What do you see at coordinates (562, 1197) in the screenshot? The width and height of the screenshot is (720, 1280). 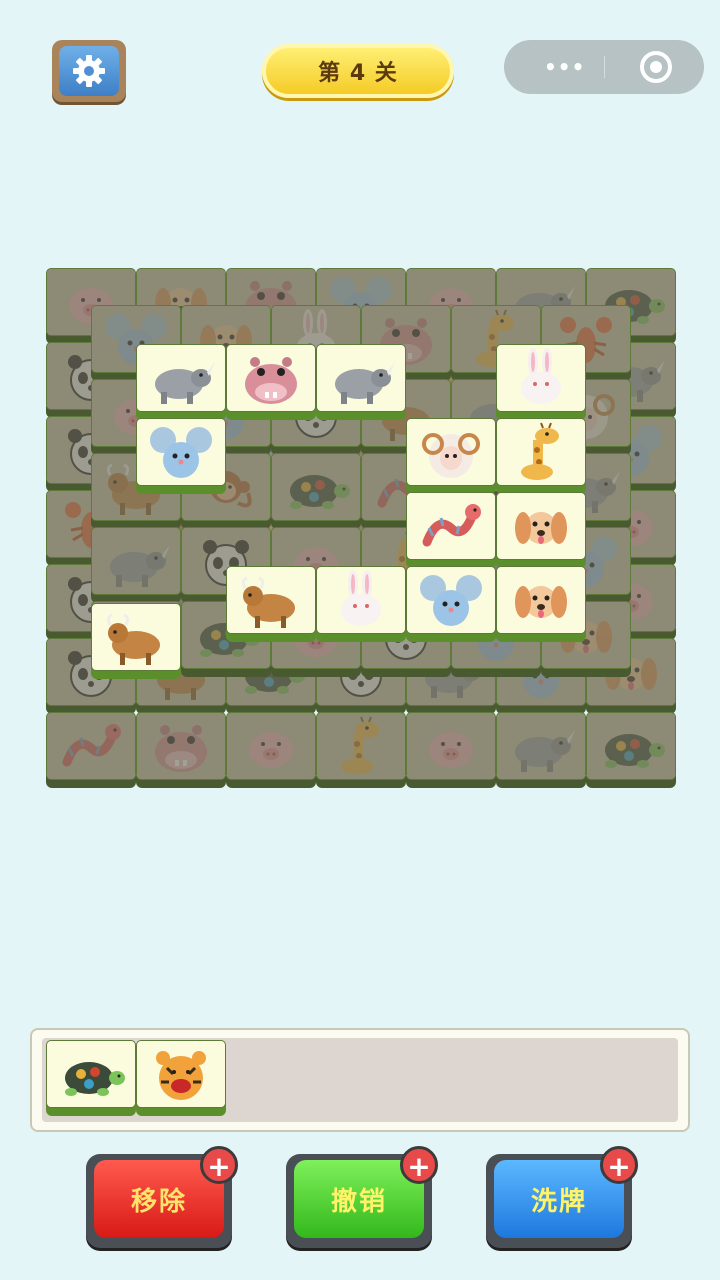 I see `shuffle-button: 洗牌 +` at bounding box center [562, 1197].